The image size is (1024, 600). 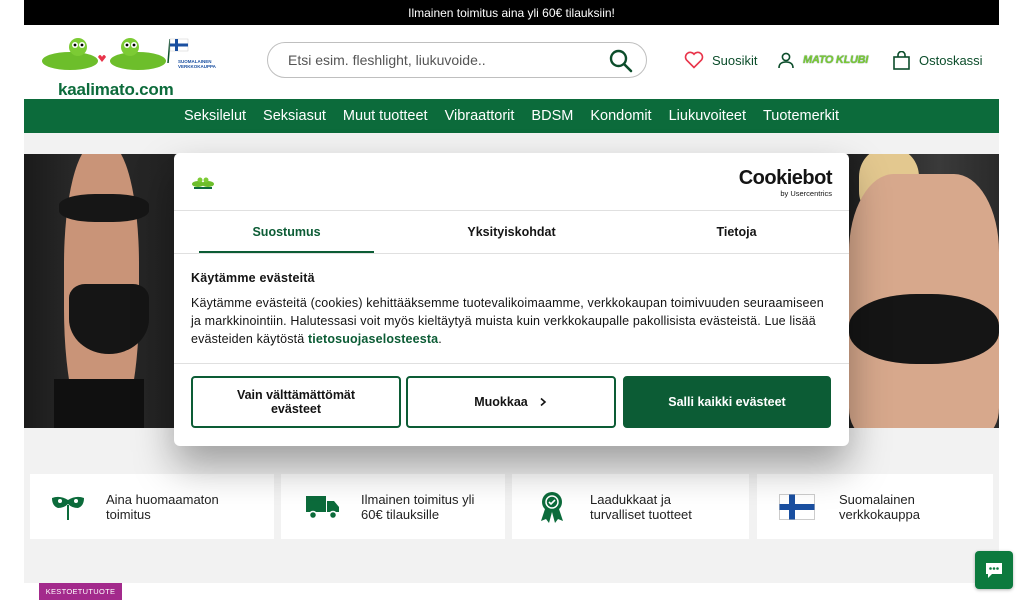 I want to click on cookiebot-sub: by Usercentrics, so click(x=806, y=193).